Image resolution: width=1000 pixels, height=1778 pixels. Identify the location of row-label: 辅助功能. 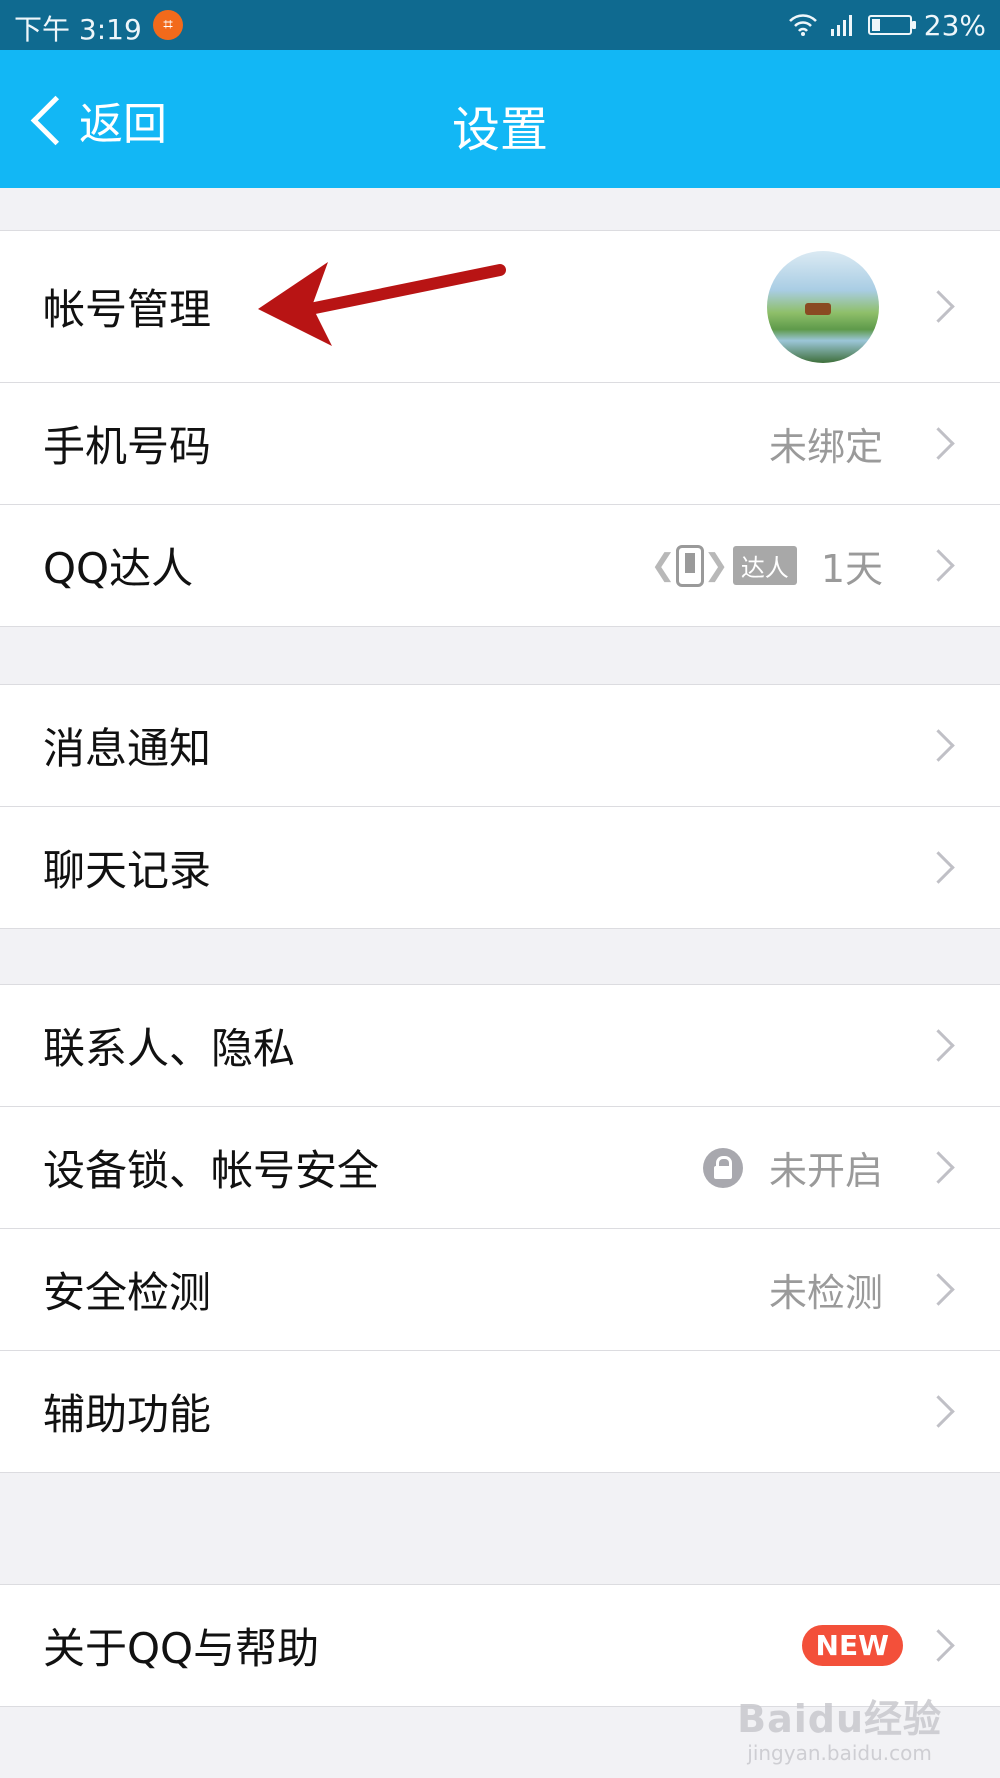
(127, 1414).